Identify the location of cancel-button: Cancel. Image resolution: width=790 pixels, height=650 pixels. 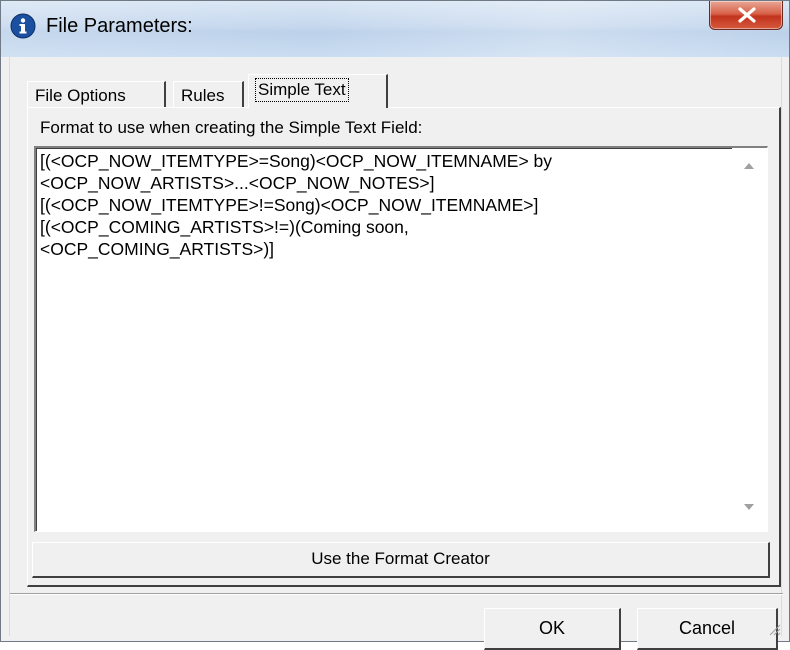
(707, 629).